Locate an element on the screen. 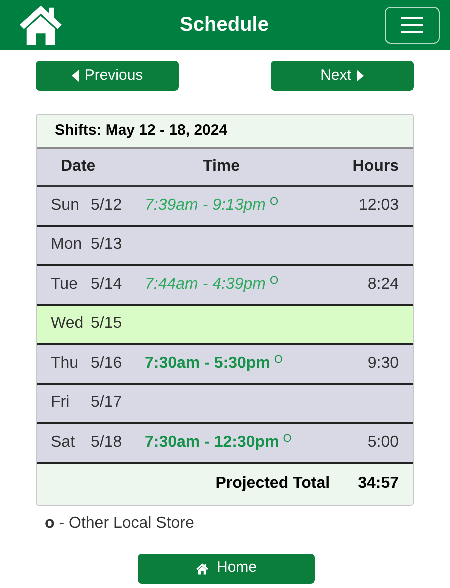 The height and width of the screenshot is (588, 450). day-name: Sun is located at coordinates (65, 206).